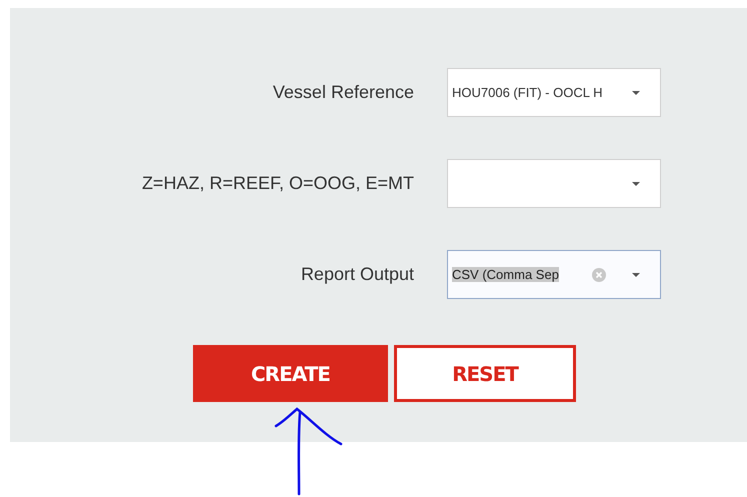 Image resolution: width=747 pixels, height=497 pixels. Describe the element at coordinates (357, 274) in the screenshot. I see `field-label: Report Output` at that location.